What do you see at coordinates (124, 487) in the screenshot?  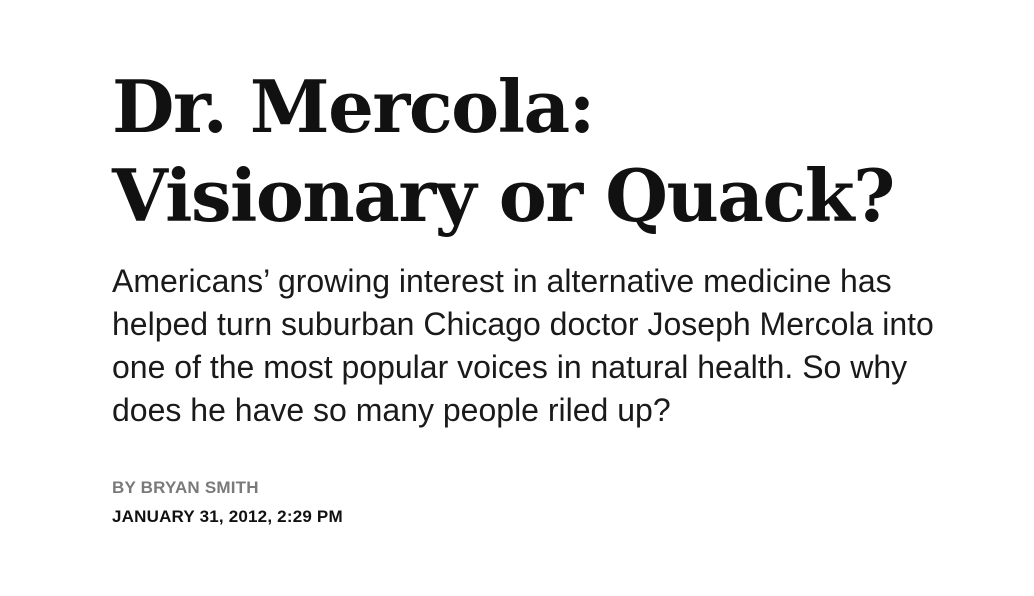 I see `byline-prefix: BY` at bounding box center [124, 487].